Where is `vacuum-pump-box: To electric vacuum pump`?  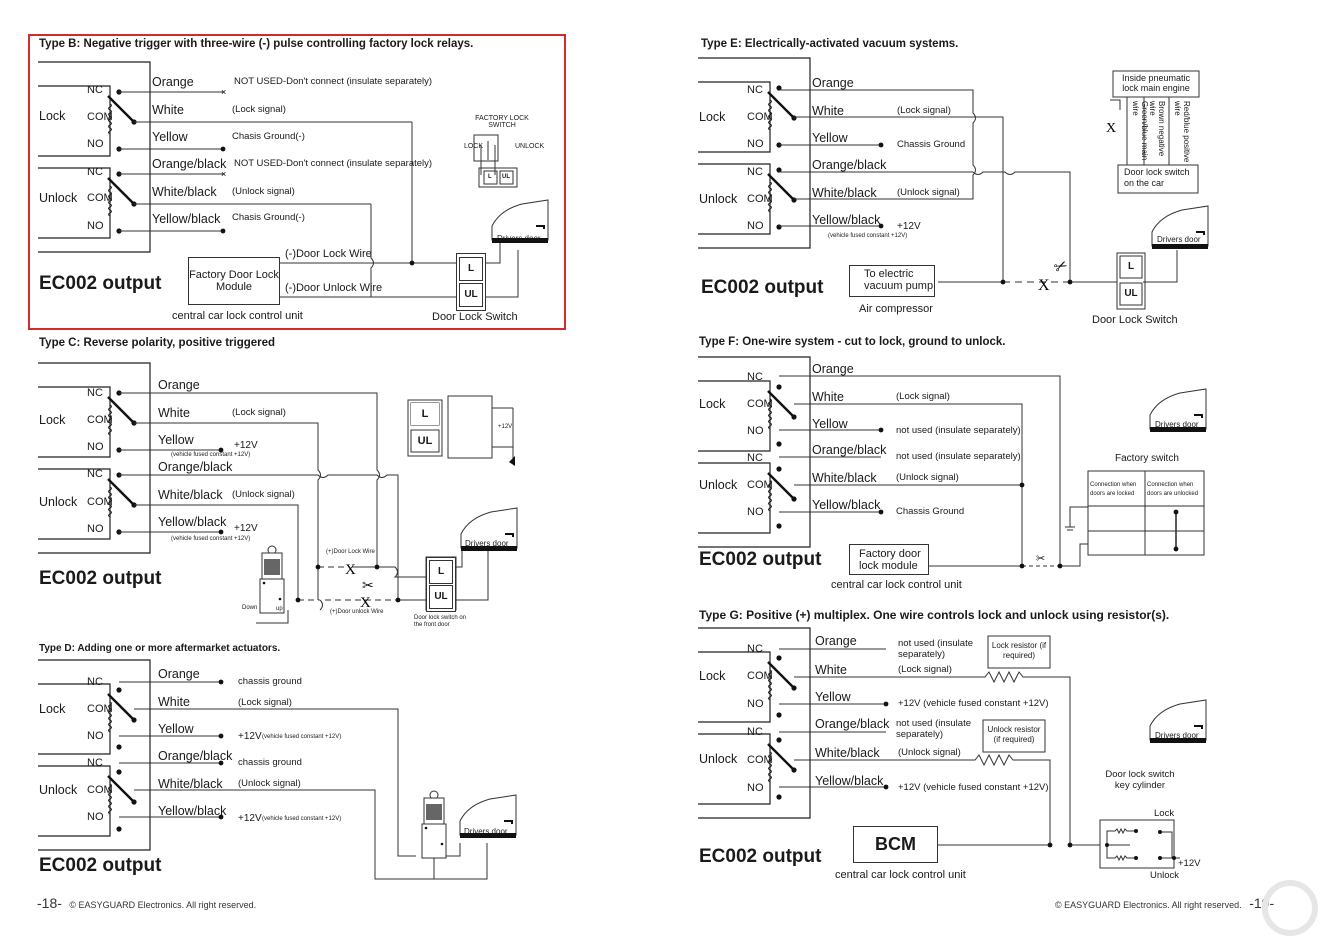
vacuum-pump-box: To electric vacuum pump is located at coordinates (892, 281).